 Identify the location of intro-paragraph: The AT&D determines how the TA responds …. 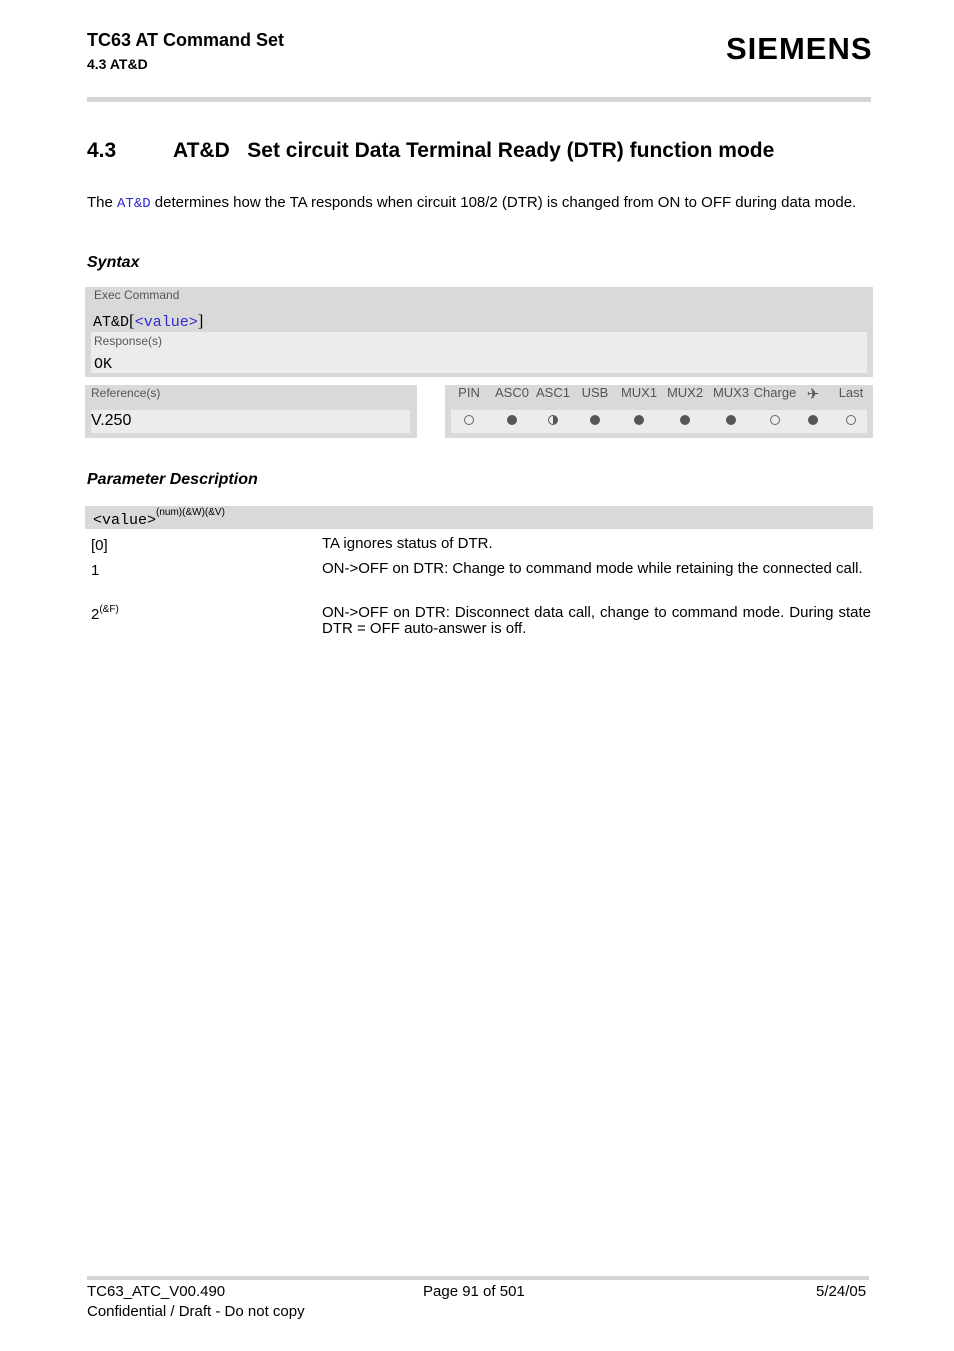
(479, 203).